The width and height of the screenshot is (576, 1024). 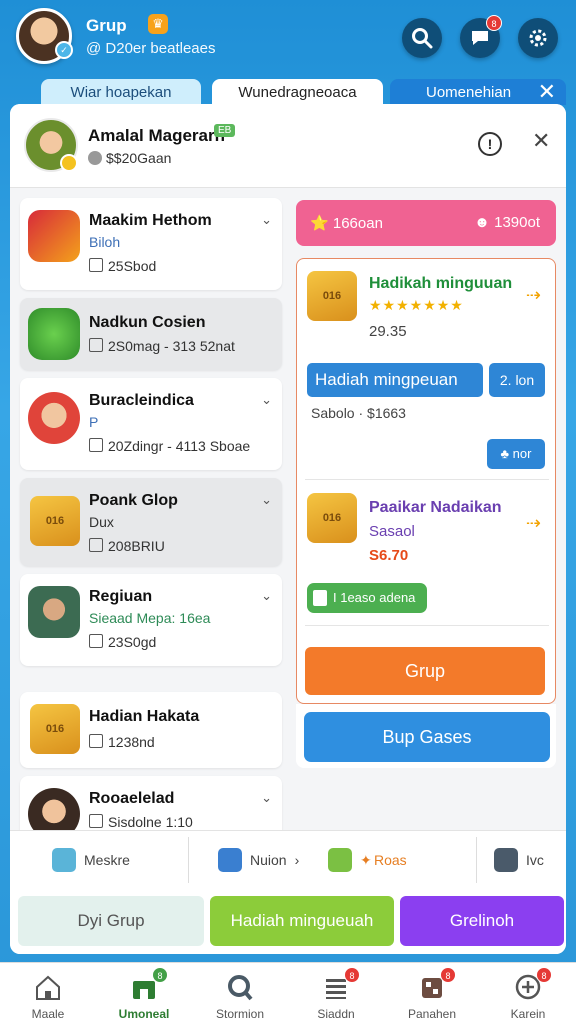 I want to click on notification-avatar, so click(x=51, y=145).